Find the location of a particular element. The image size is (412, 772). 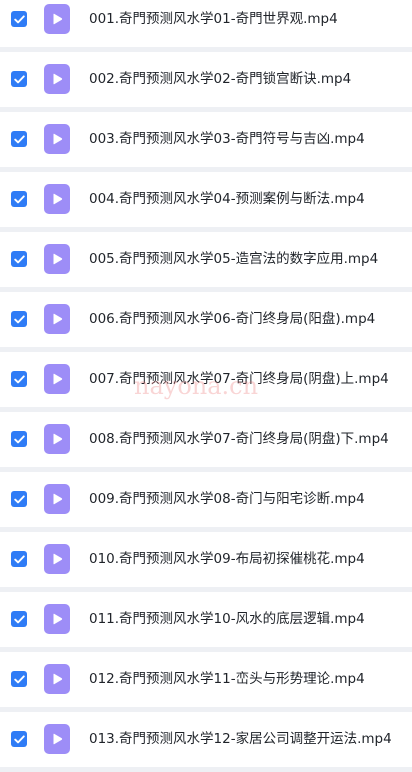

file-name: 004.奇門预测风水学04-预测案例与断法.mp4 is located at coordinates (227, 199).